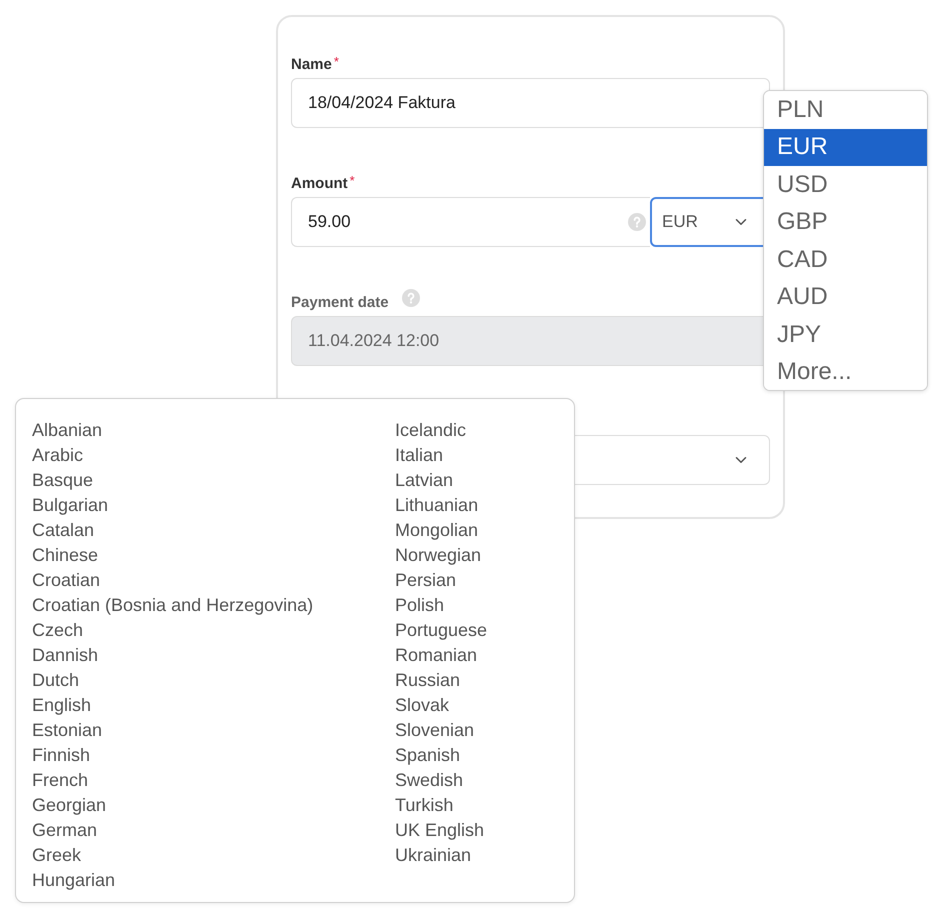  I want to click on language-option: Icelandic, so click(430, 430).